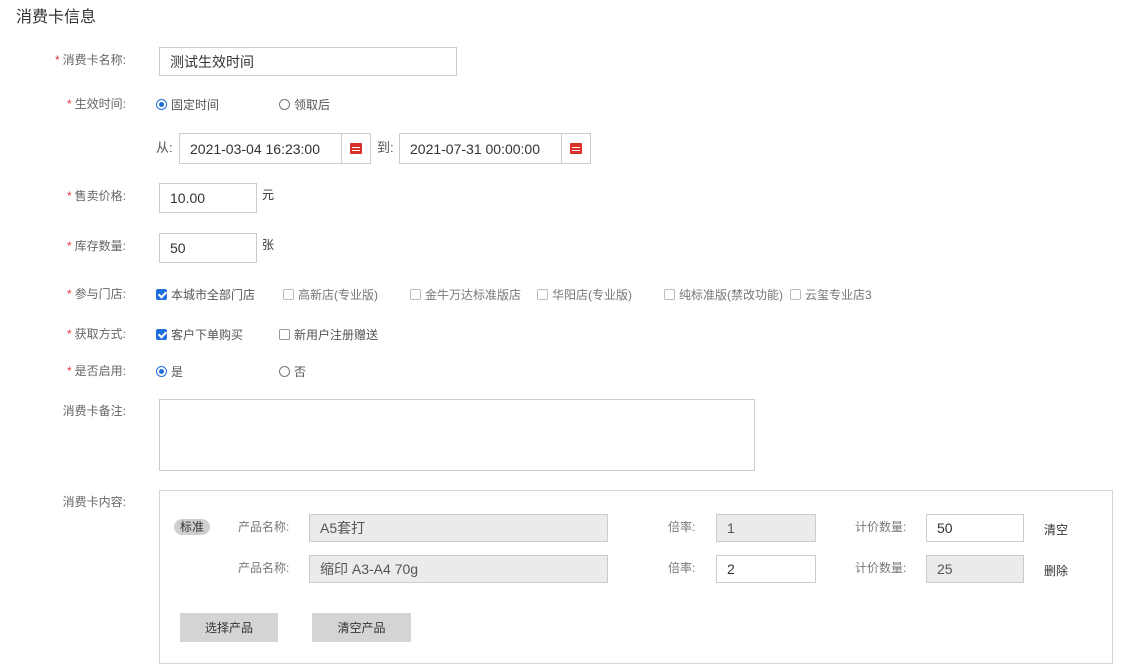 Image resolution: width=1134 pixels, height=669 pixels. What do you see at coordinates (328, 334) in the screenshot?
I see `method-checkbox-register: 新用户注册赠送` at bounding box center [328, 334].